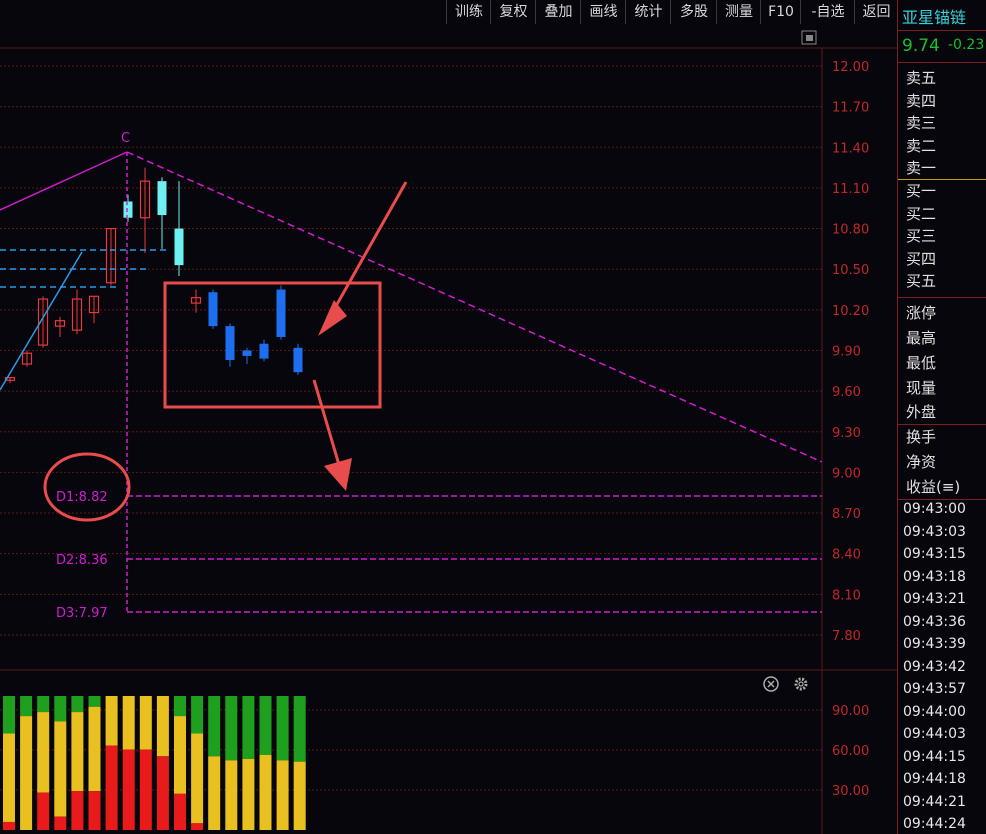 The width and height of the screenshot is (986, 834). Describe the element at coordinates (921, 236) in the screenshot. I see `buy-level-3: 买三` at that location.